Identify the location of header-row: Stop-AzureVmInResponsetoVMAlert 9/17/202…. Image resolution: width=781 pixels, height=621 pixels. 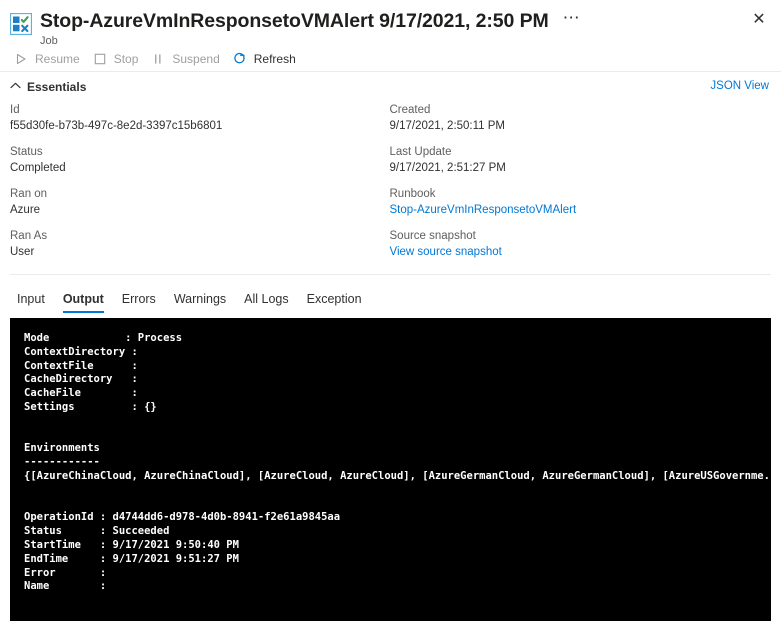
(390, 27).